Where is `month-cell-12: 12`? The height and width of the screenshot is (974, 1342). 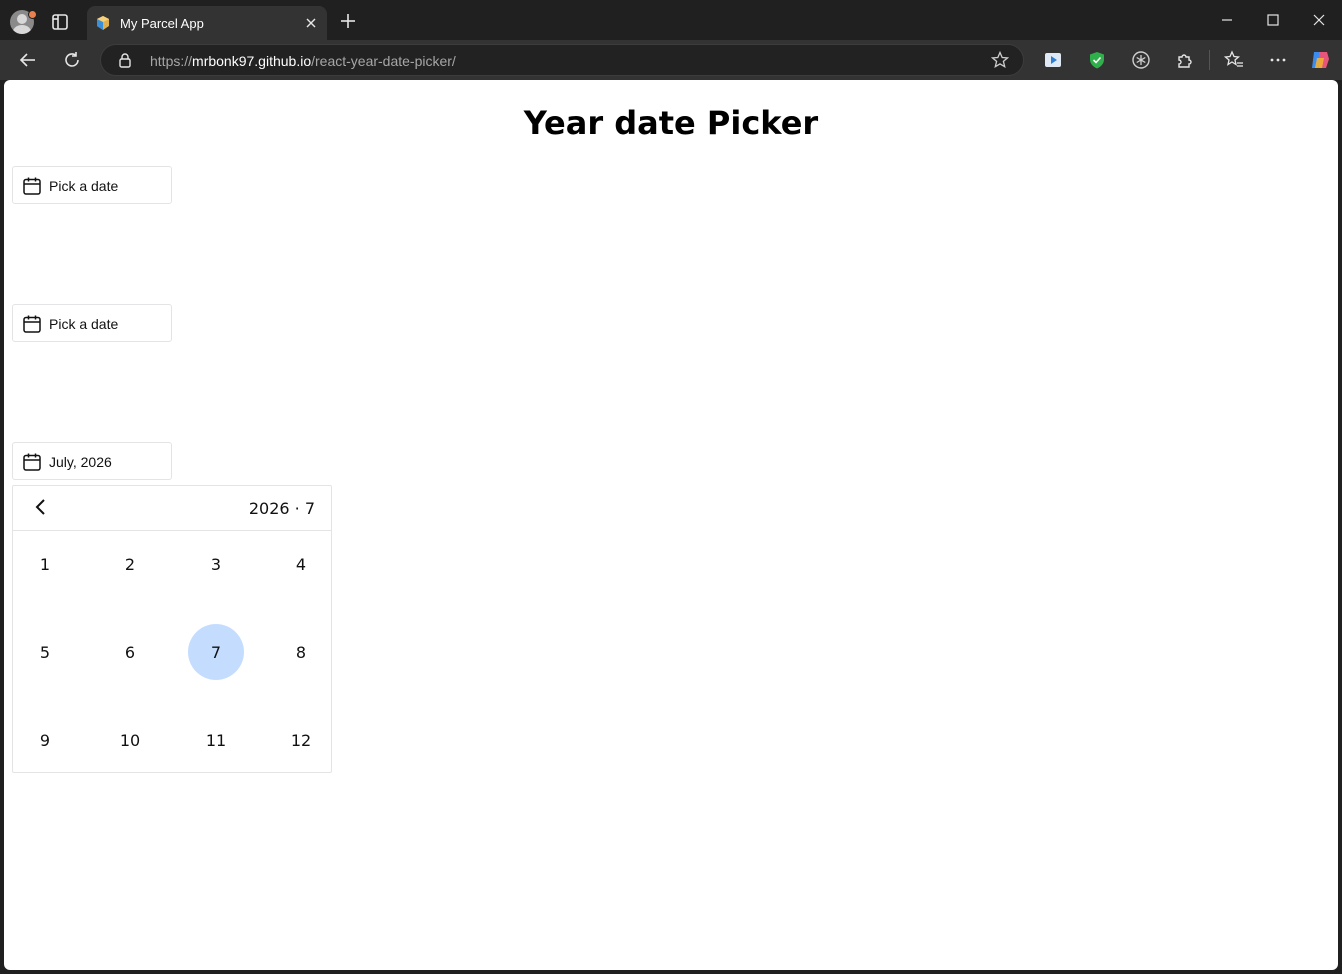 month-cell-12: 12 is located at coordinates (301, 740).